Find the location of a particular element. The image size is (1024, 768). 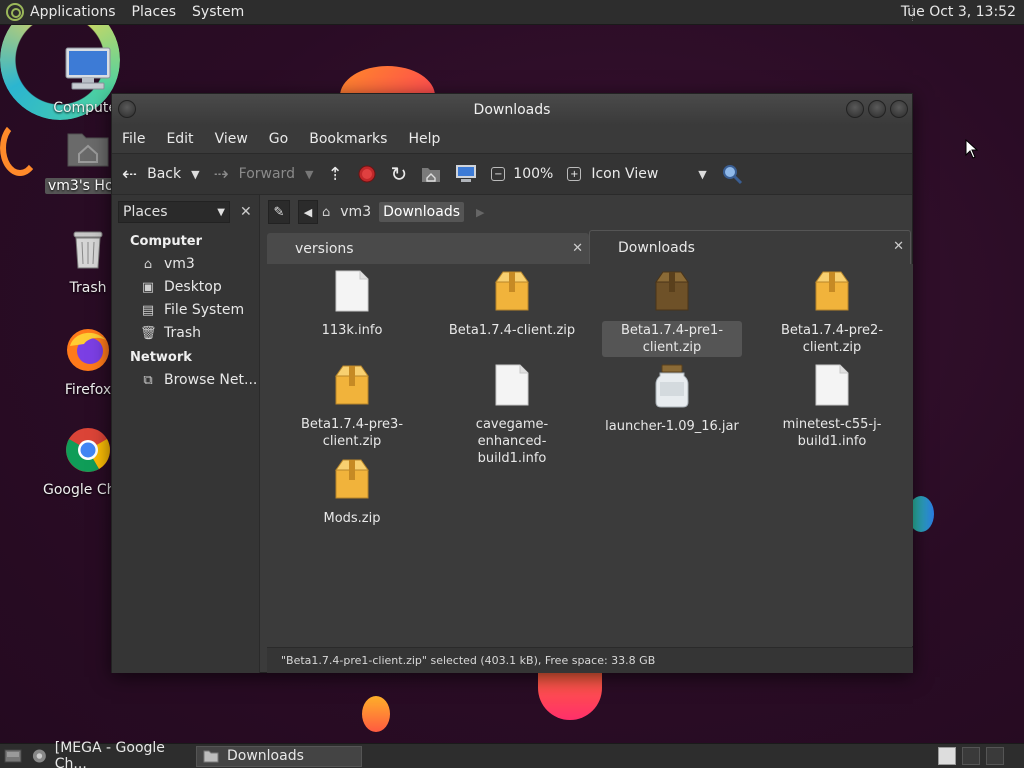

reload-icon: ↻ is located at coordinates (399, 174).